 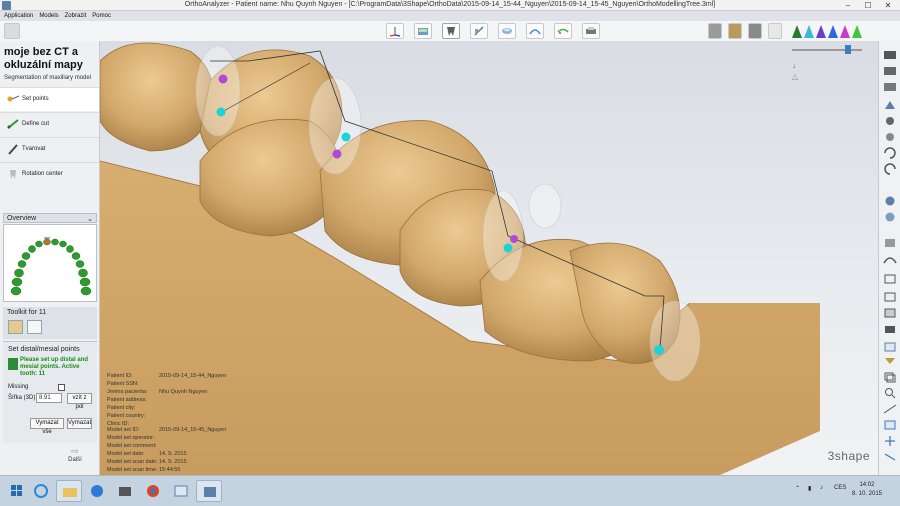 I want to click on tray-network-icon: ▮, so click(x=809, y=488).